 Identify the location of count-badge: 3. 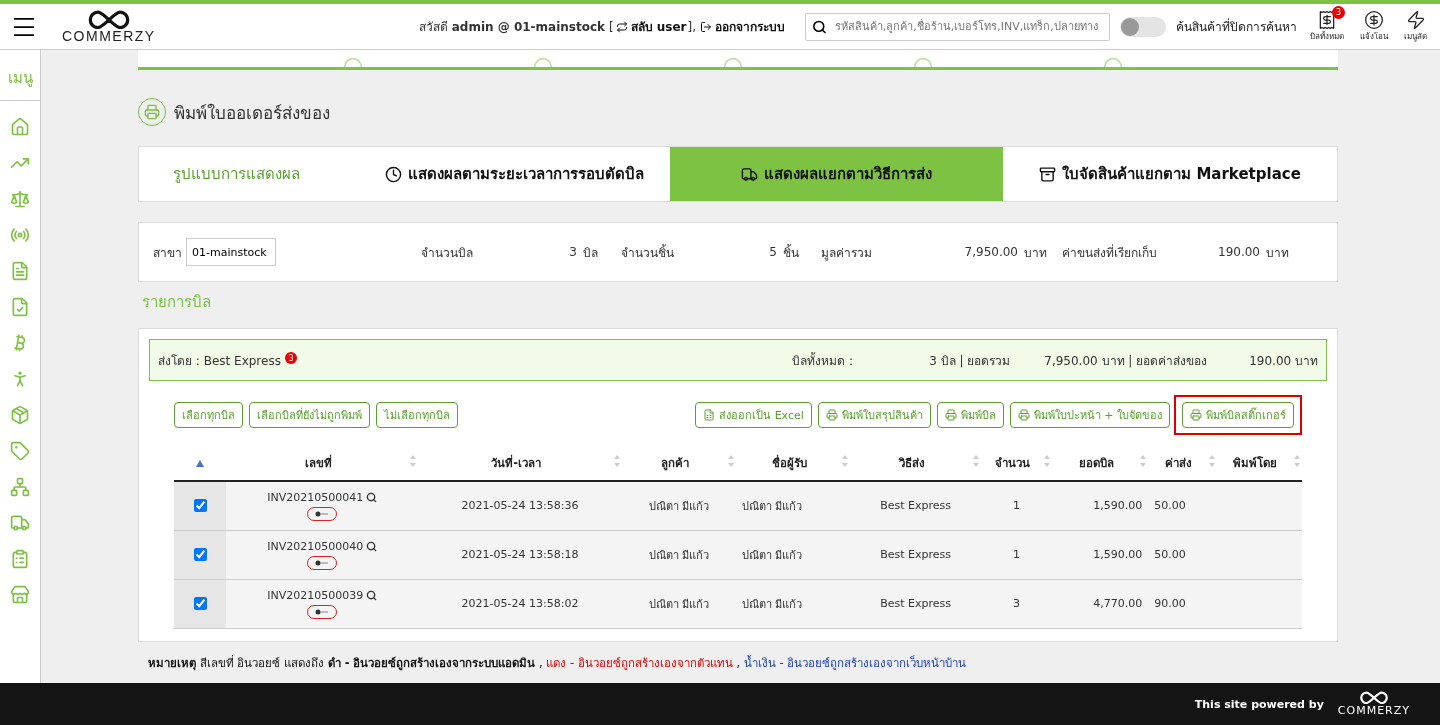
(290, 358).